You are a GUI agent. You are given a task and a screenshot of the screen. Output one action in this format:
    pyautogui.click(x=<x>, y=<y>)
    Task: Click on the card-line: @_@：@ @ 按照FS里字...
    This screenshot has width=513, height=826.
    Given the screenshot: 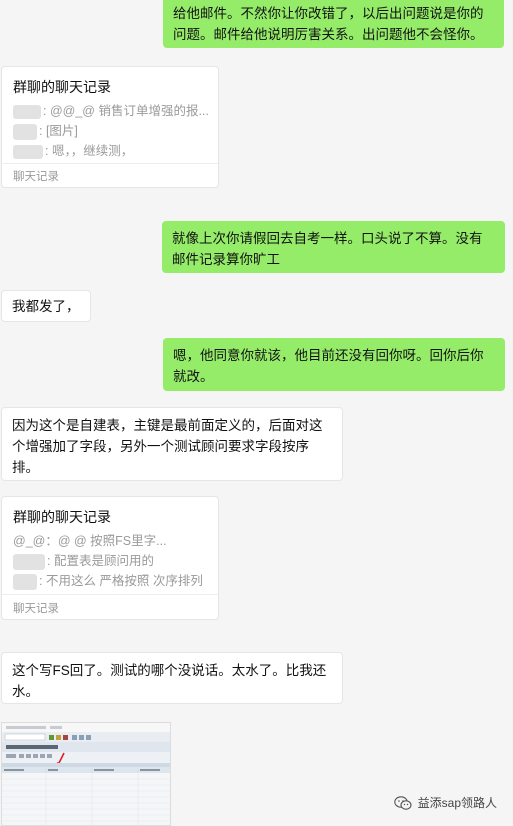 What is the action you would take?
    pyautogui.click(x=90, y=541)
    